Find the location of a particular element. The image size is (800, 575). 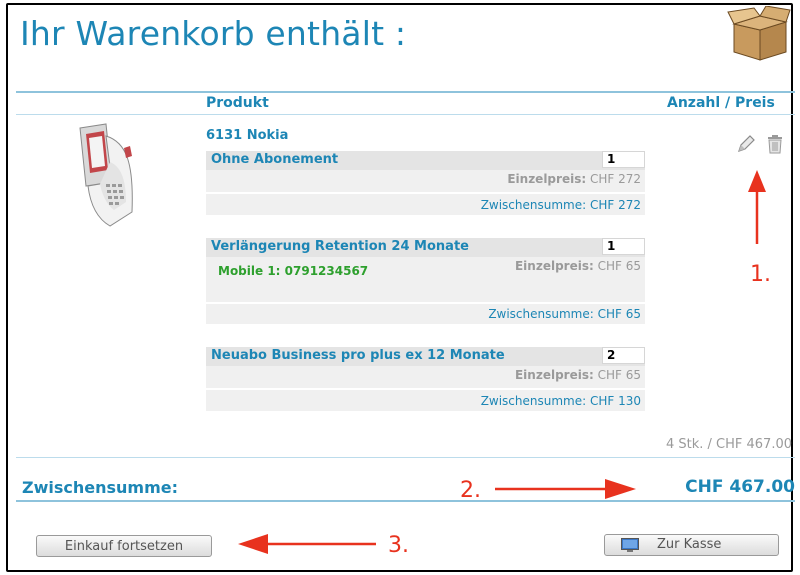

item-name: Verlängerung Retention 24 Monate is located at coordinates (340, 246).